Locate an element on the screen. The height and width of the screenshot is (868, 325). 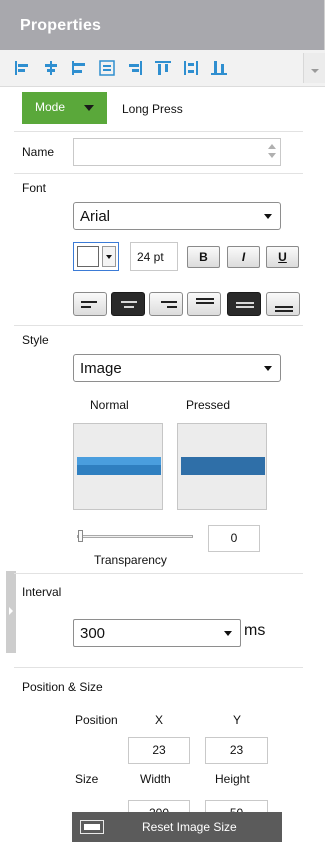
name-spinner is located at coordinates (272, 152).